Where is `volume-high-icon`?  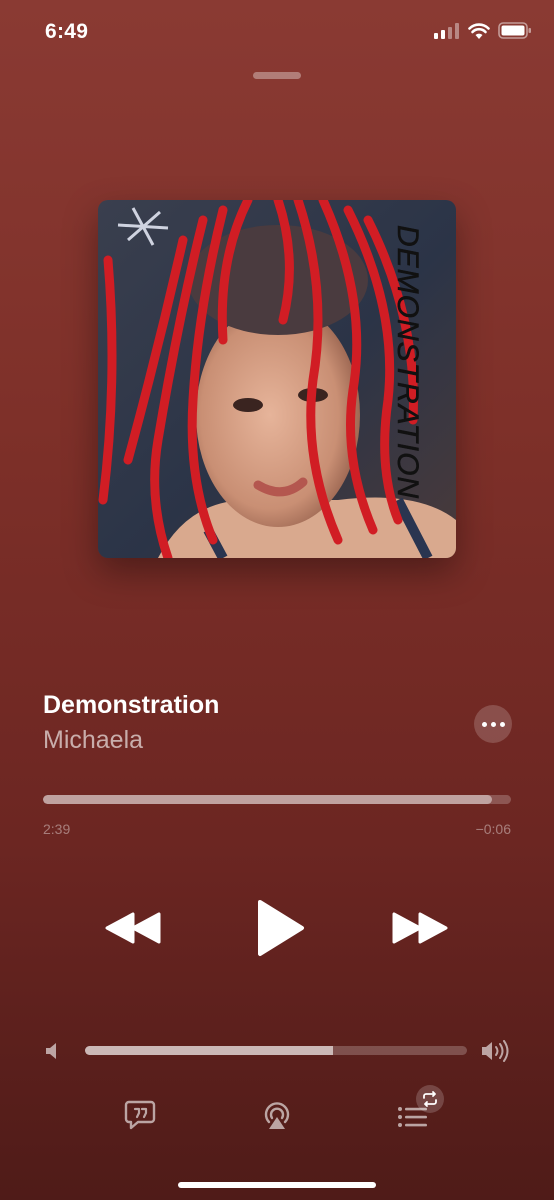
volume-high-icon is located at coordinates (495, 1051).